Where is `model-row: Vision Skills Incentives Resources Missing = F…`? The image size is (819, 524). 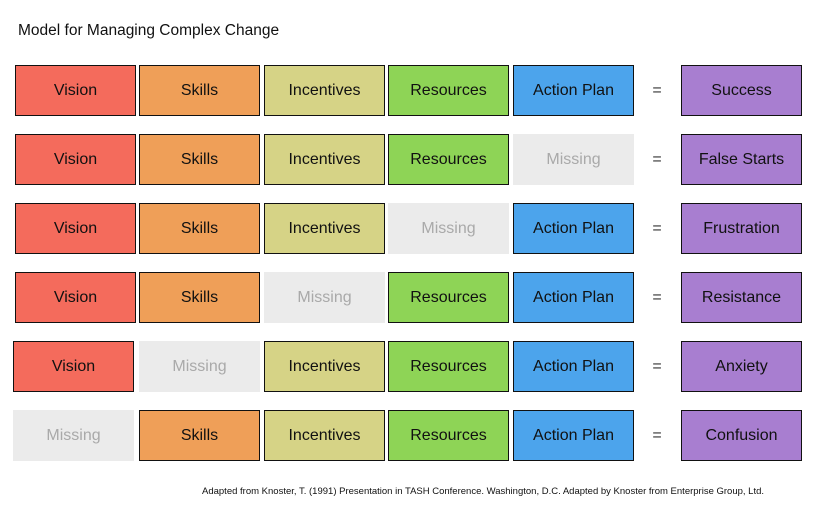 model-row: Vision Skills Incentives Resources Missing = F… is located at coordinates (409, 159).